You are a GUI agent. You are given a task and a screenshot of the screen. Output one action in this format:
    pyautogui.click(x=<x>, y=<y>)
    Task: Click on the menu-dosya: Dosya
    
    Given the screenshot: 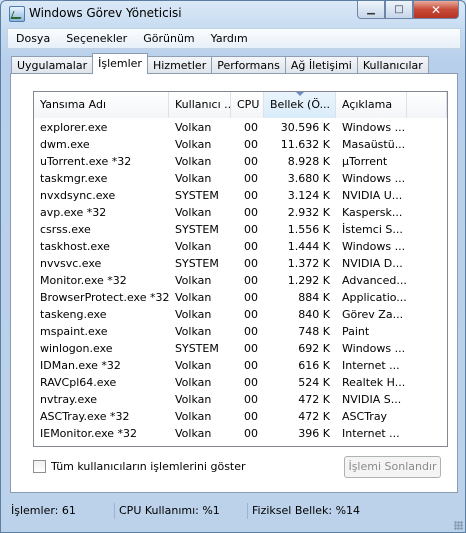 What is the action you would take?
    pyautogui.click(x=33, y=38)
    